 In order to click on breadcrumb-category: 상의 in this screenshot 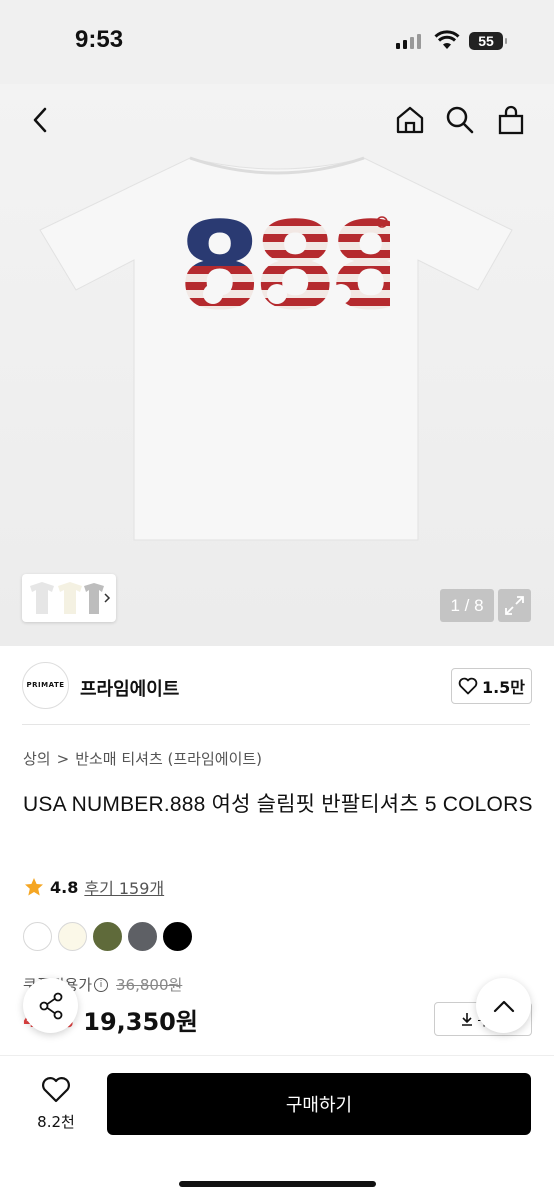, I will do `click(37, 758)`.